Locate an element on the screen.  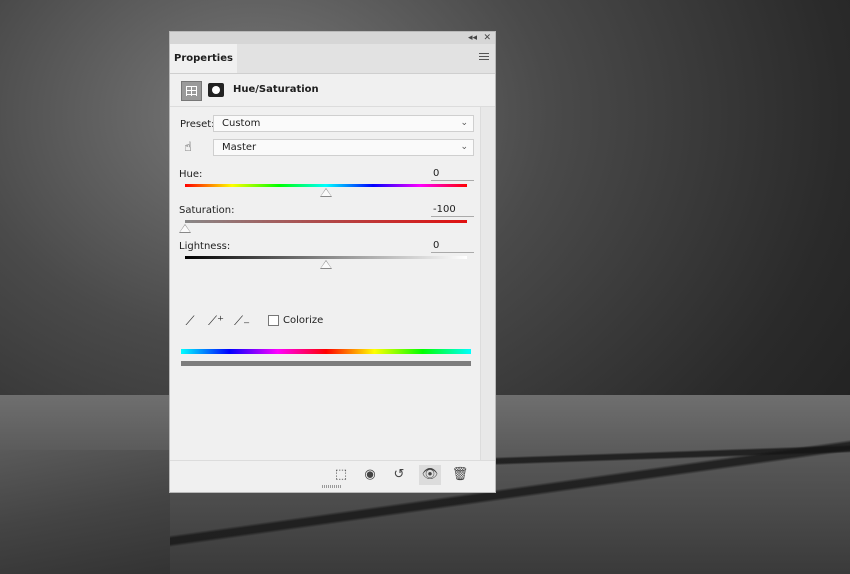
double-chevron-left-icon: ◂◂ is located at coordinates (472, 38).